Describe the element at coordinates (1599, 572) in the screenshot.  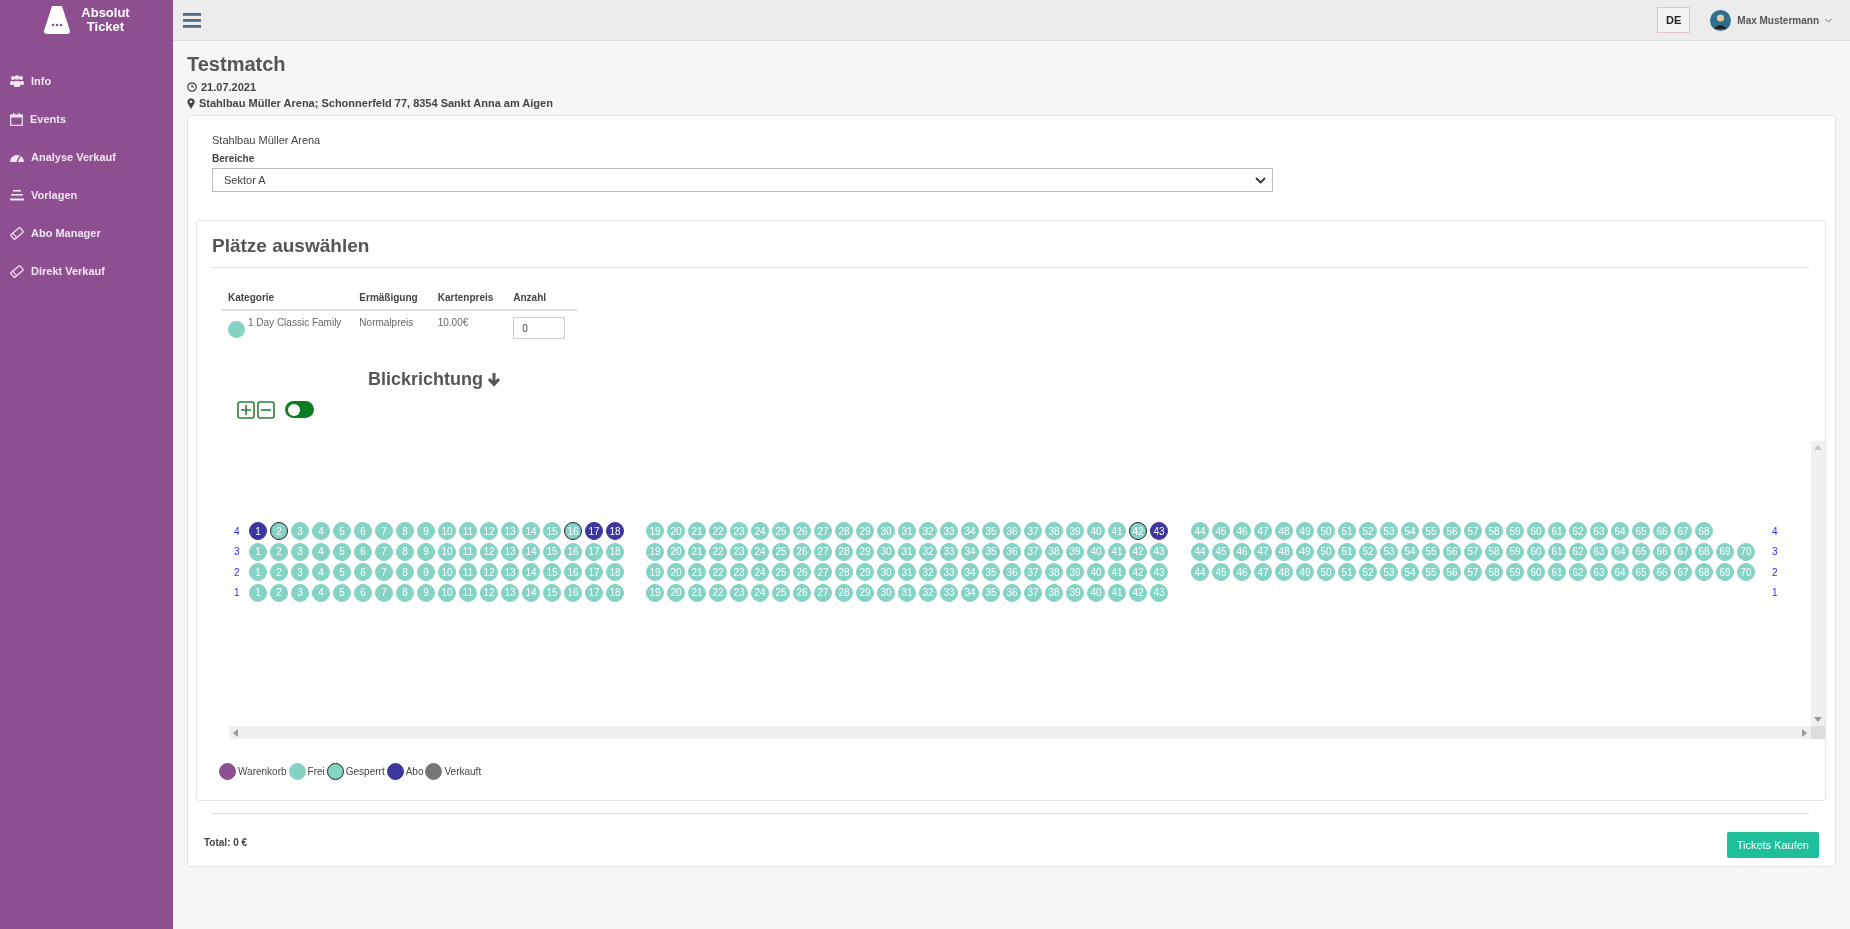
I see `seat: 63` at that location.